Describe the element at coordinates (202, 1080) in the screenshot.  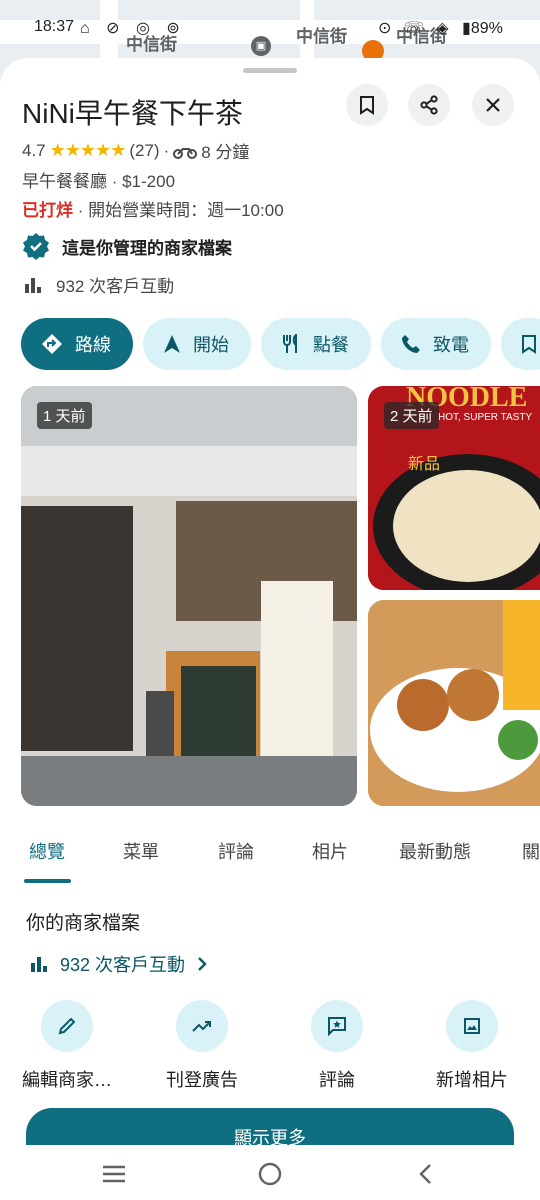
I see `advertise-label: 刊登廣告` at that location.